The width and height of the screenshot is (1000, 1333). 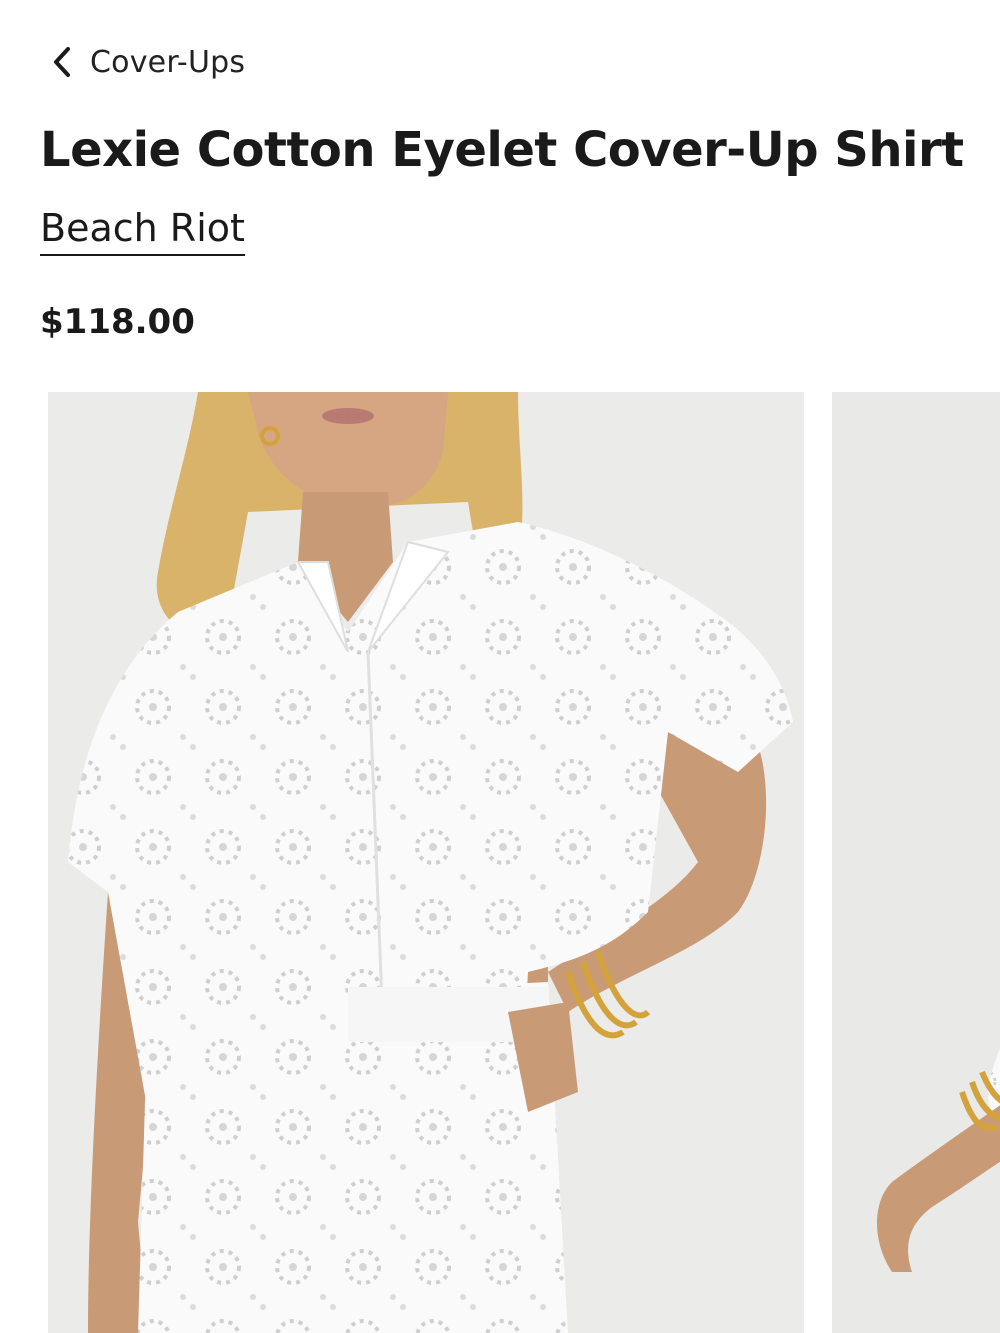 I want to click on brand-link: Beach Riot, so click(x=142, y=231).